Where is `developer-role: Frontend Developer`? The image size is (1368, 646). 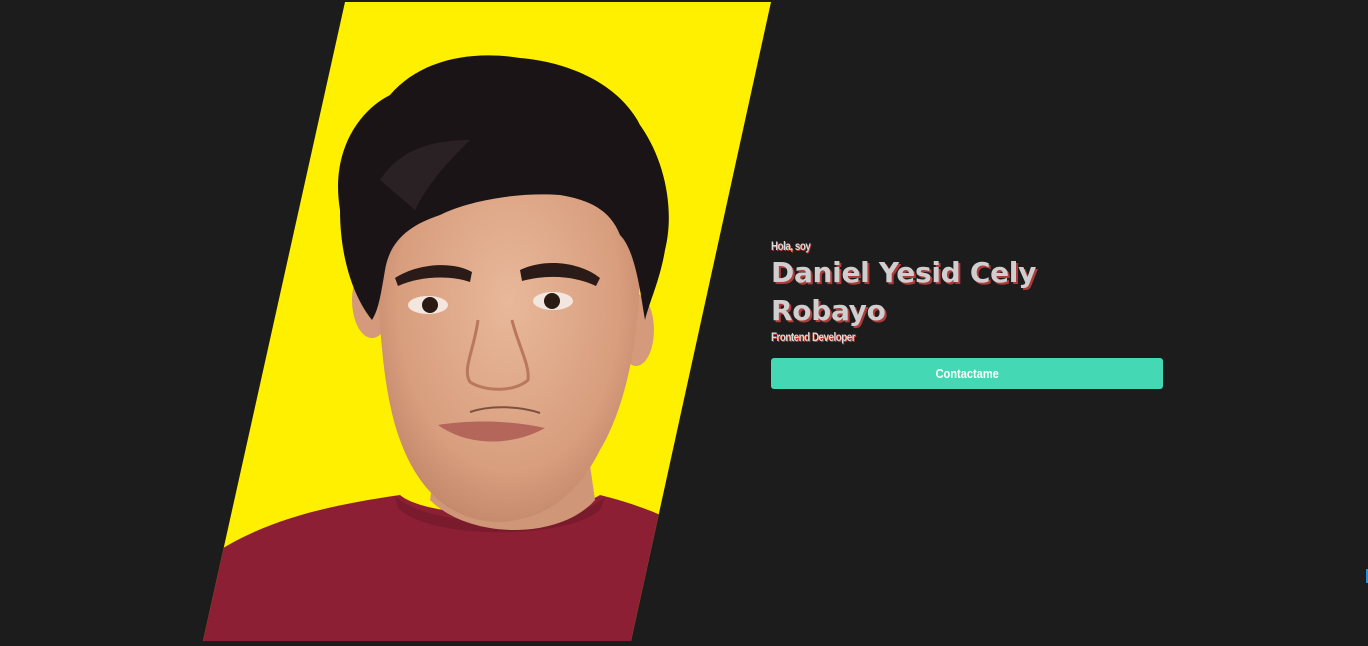
developer-role: Frontend Developer is located at coordinates (813, 337).